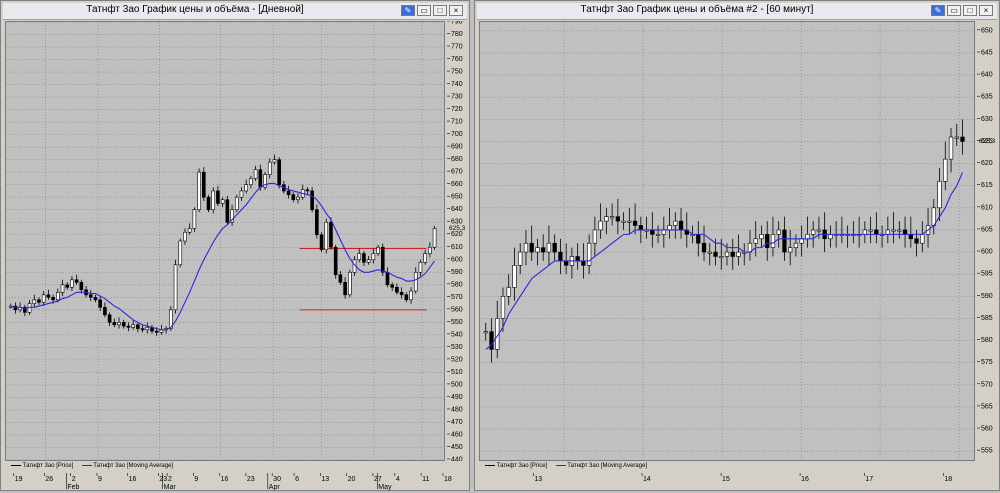 This screenshot has height=493, width=1000. What do you see at coordinates (987, 229) in the screenshot?
I see `y-tick-label: 605` at bounding box center [987, 229].